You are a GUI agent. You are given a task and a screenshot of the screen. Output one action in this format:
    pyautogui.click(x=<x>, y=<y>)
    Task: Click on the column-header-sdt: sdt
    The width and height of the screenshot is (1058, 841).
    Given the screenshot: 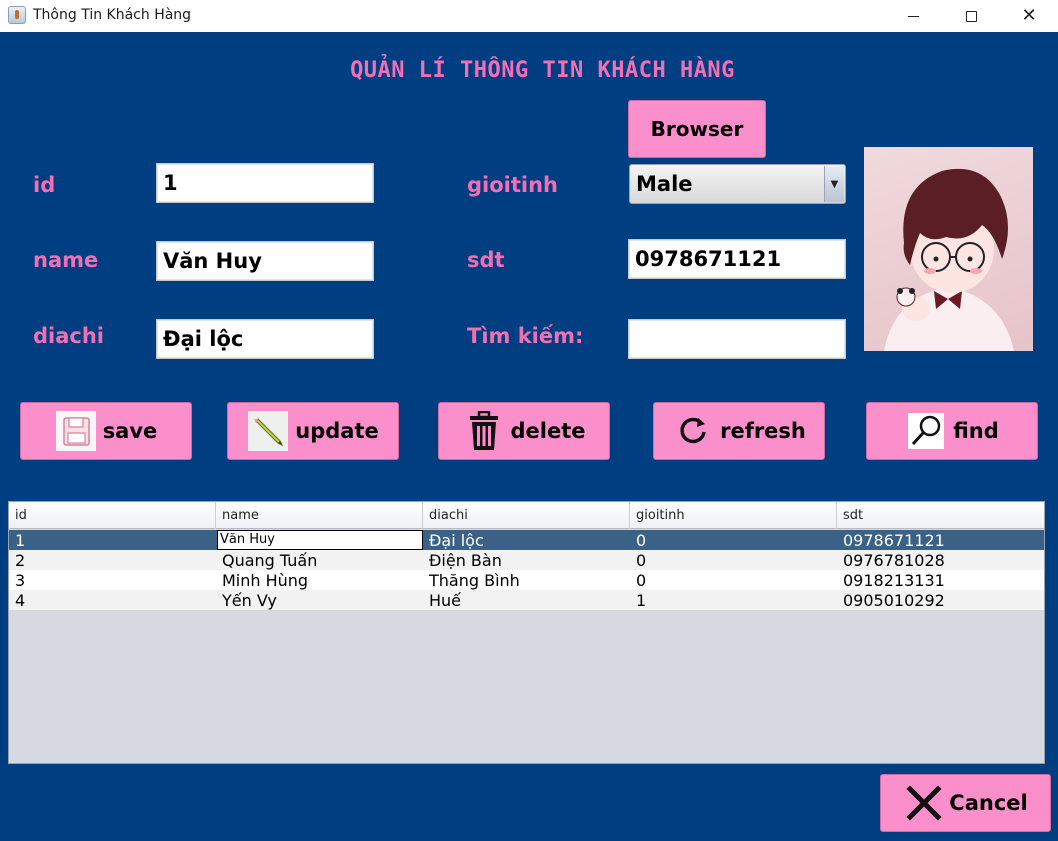 What is the action you would take?
    pyautogui.click(x=940, y=515)
    